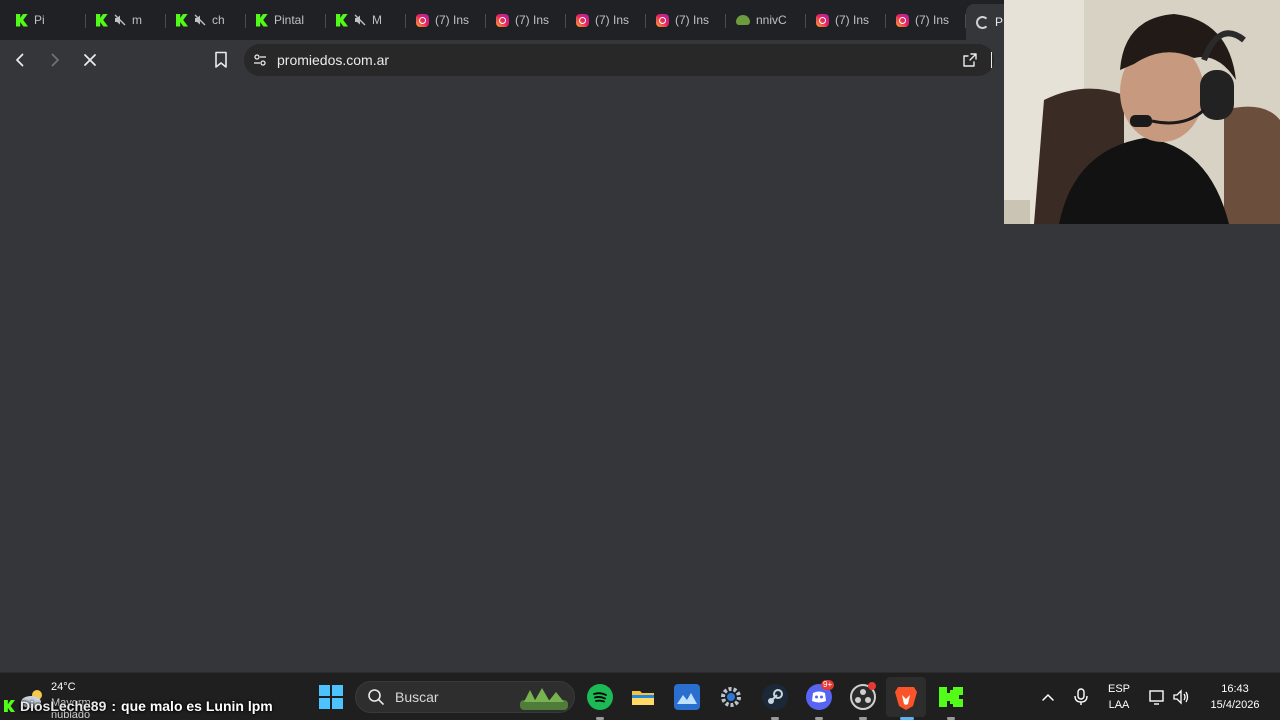  What do you see at coordinates (828, 685) in the screenshot?
I see `discord-badge: 9+` at bounding box center [828, 685].